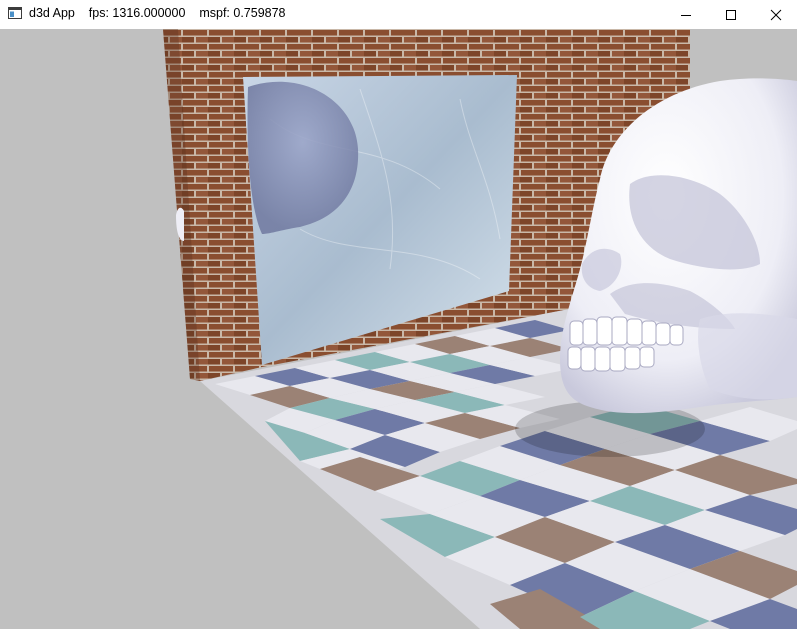  I want to click on minimize-icon, so click(686, 15).